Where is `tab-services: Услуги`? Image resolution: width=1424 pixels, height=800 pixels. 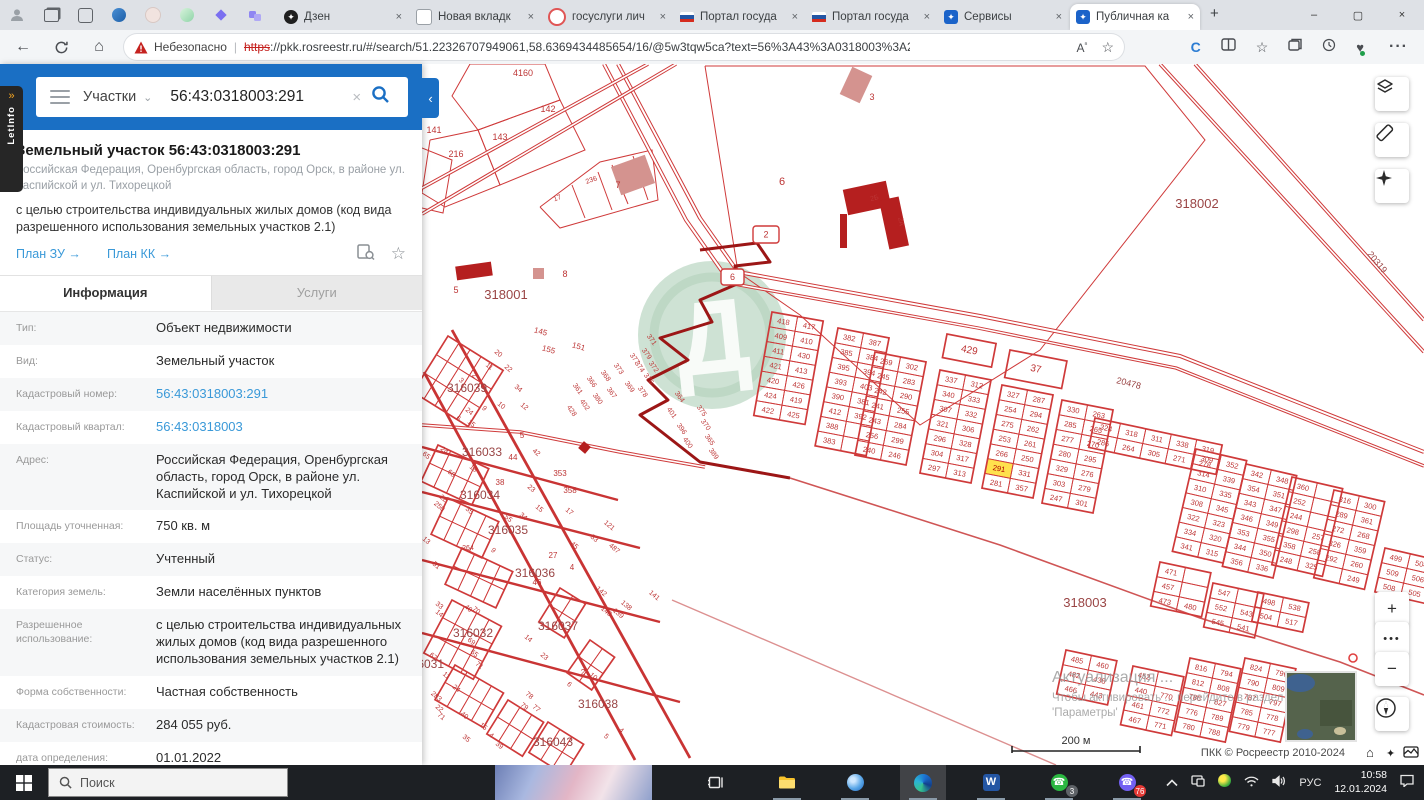
tab-services: Услуги is located at coordinates (316, 292).